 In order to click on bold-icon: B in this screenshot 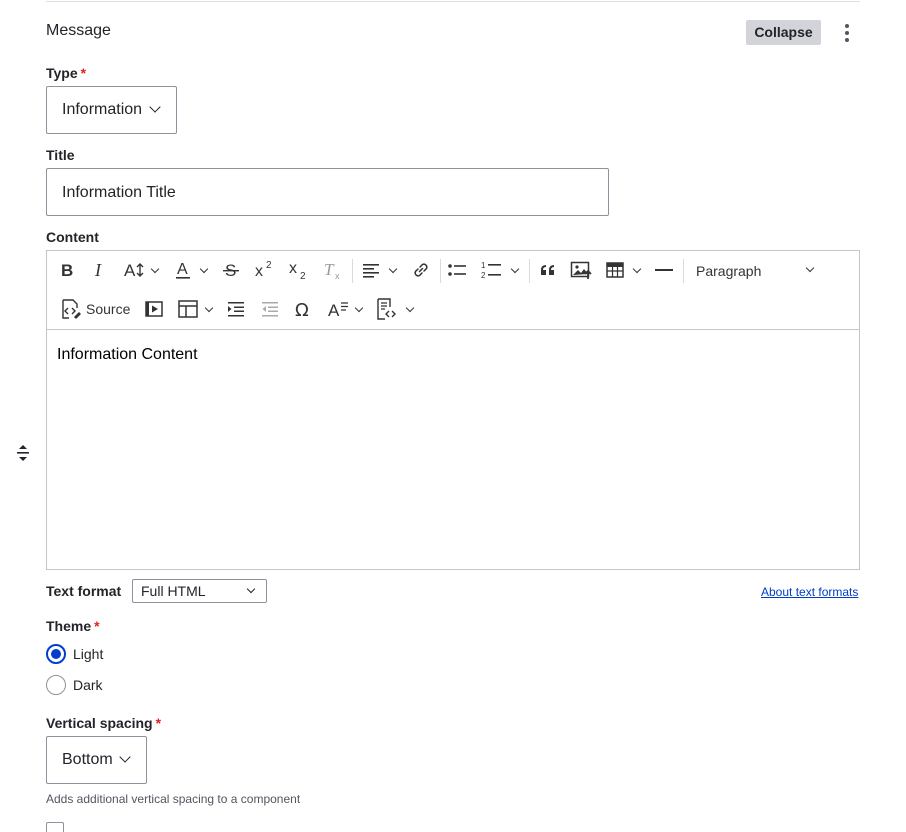, I will do `click(67, 270)`.